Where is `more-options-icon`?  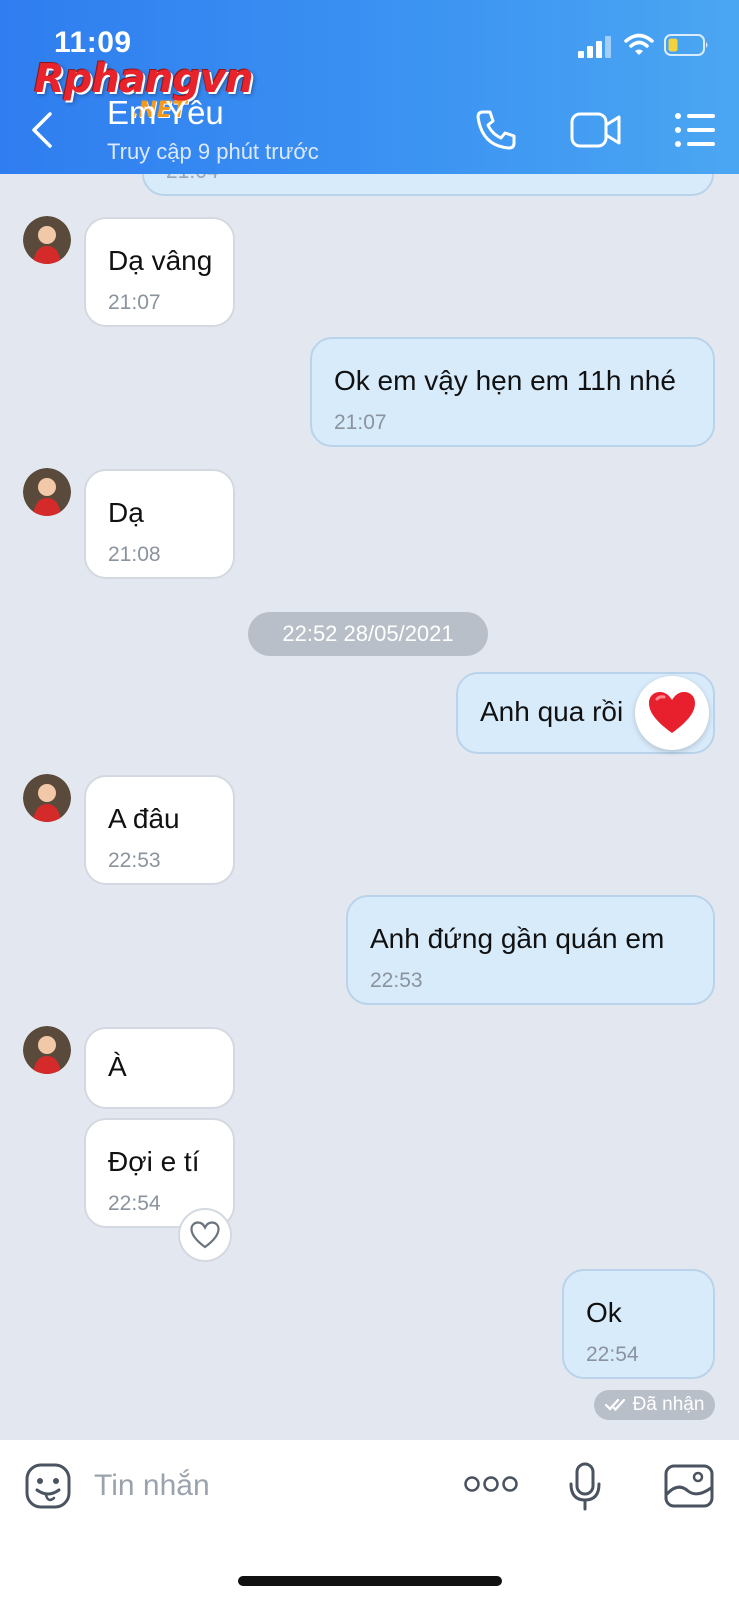 more-options-icon is located at coordinates (491, 1484).